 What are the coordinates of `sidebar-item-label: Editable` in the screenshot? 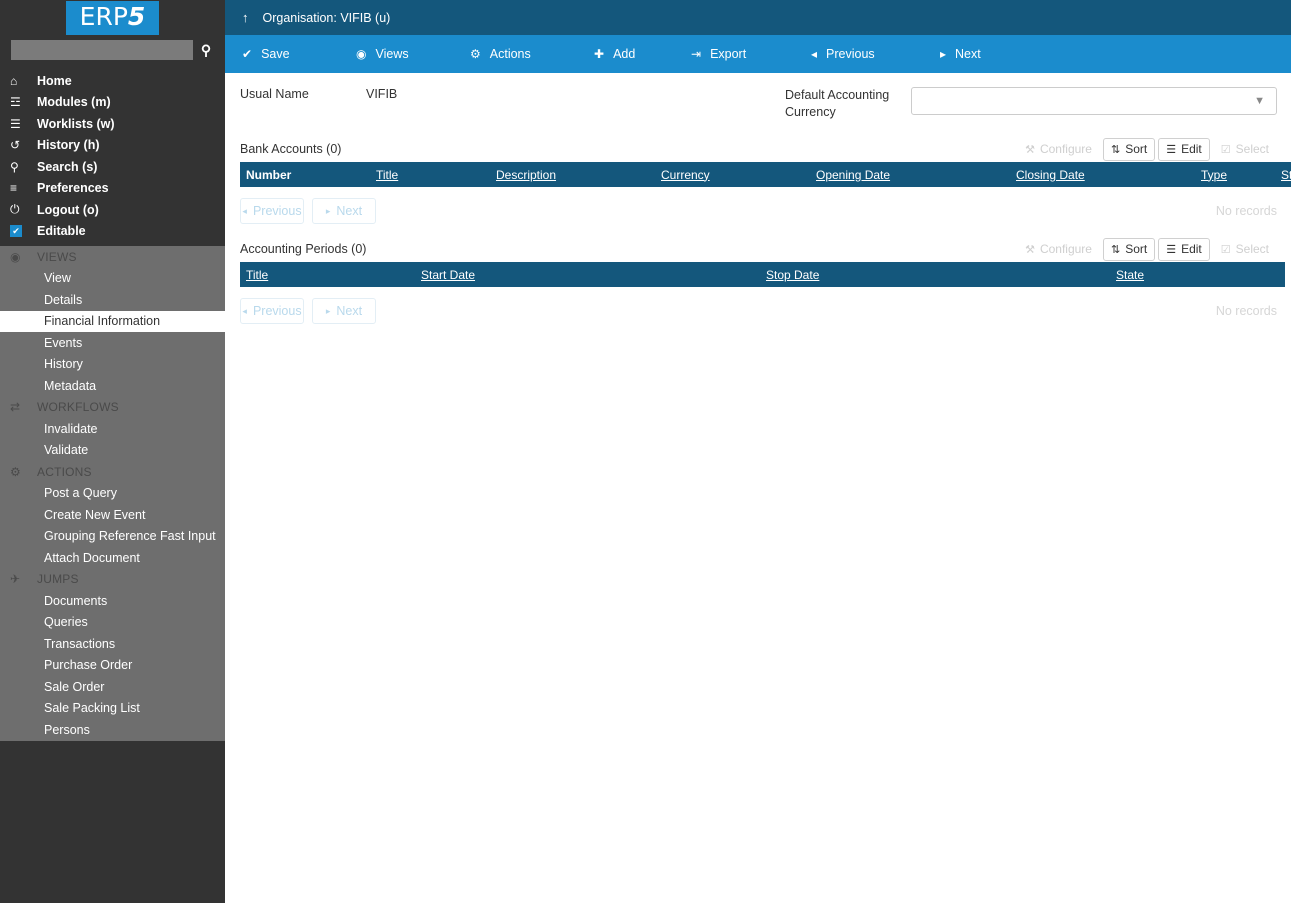 It's located at (61, 231).